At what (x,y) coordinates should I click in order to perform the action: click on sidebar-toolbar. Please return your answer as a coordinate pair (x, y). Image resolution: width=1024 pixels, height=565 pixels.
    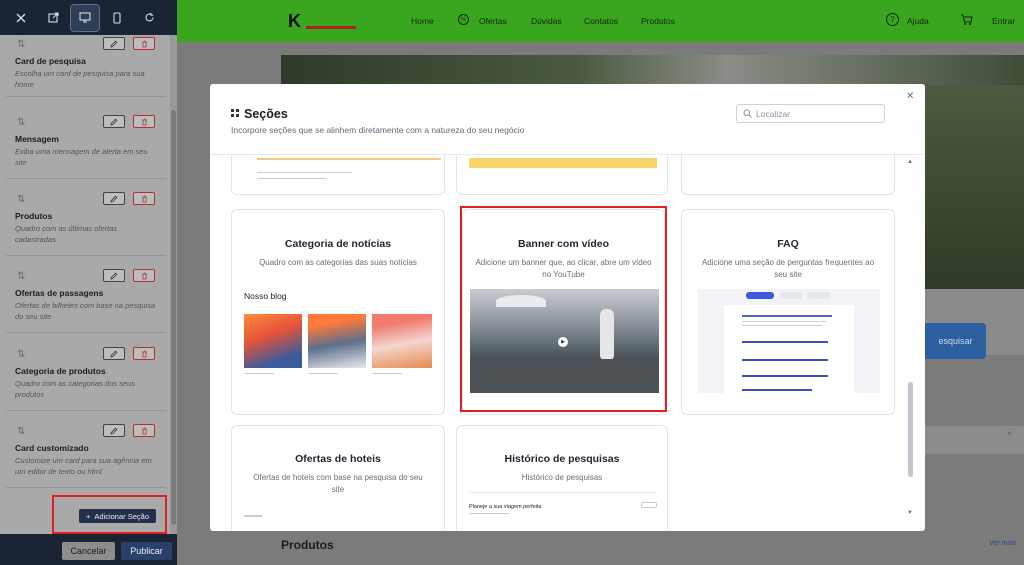
    Looking at the image, I should click on (88, 17).